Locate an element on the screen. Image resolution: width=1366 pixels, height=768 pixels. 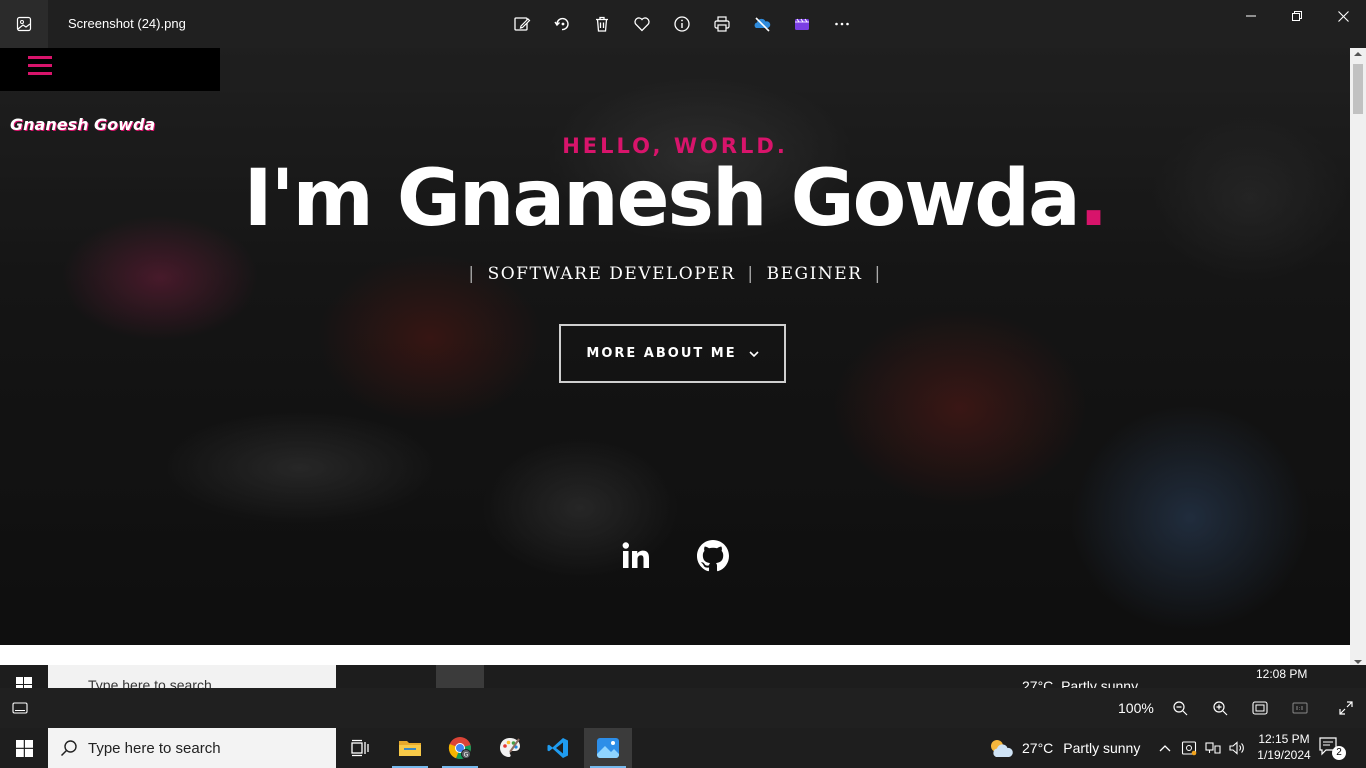
more-about-me-button: MORE ABOUT ME is located at coordinates (672, 353).